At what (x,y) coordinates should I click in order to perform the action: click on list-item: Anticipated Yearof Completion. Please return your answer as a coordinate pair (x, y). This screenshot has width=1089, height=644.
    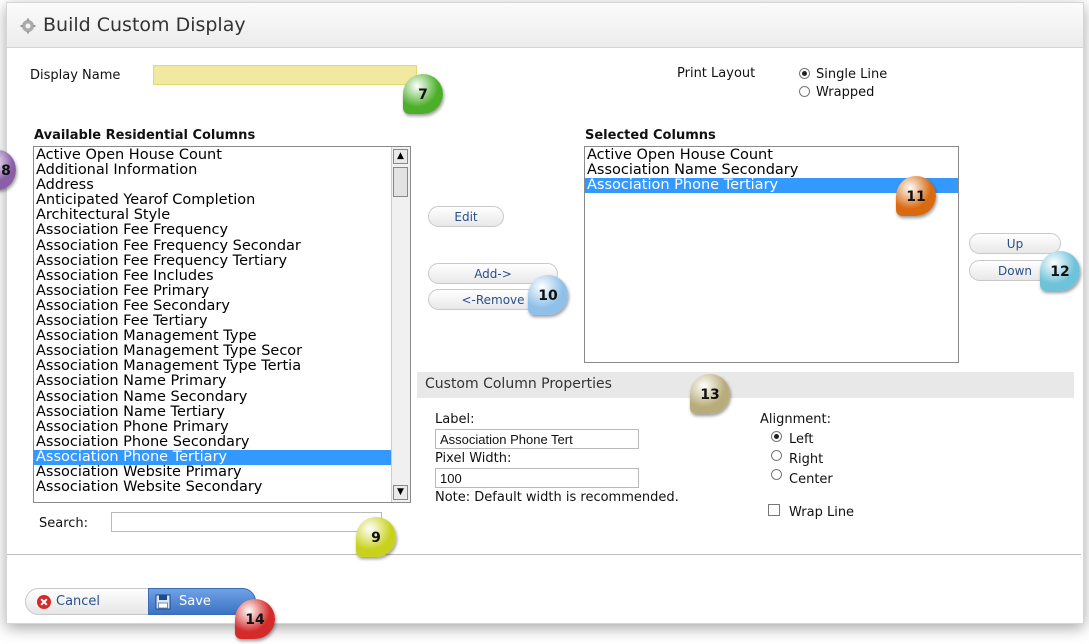
    Looking at the image, I should click on (212, 200).